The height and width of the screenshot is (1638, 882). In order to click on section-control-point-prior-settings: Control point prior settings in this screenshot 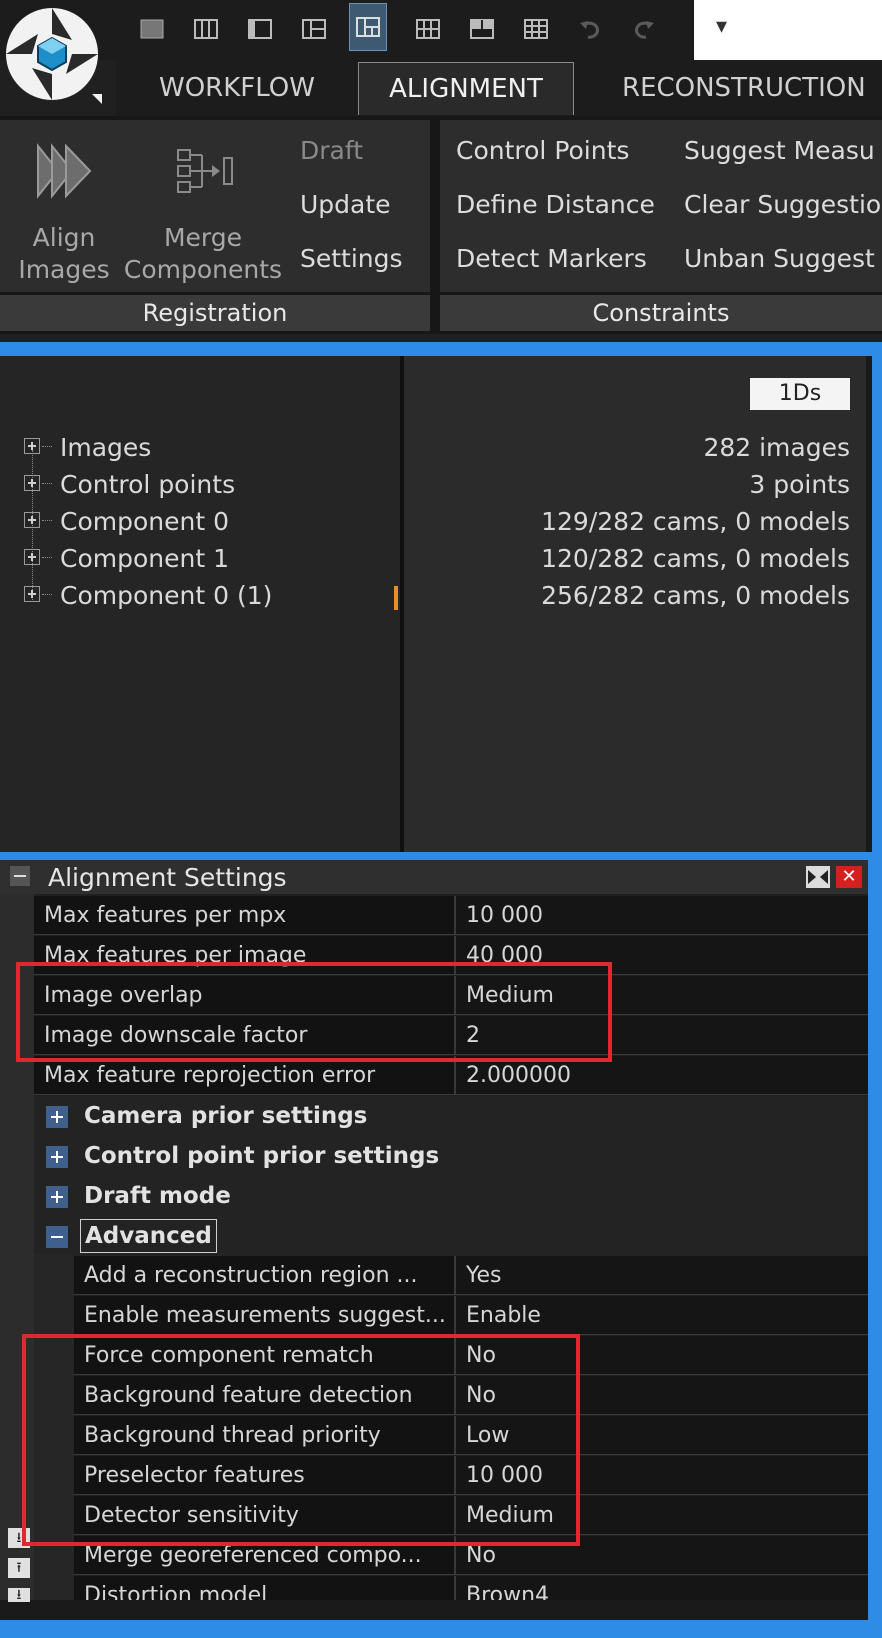, I will do `click(451, 1156)`.